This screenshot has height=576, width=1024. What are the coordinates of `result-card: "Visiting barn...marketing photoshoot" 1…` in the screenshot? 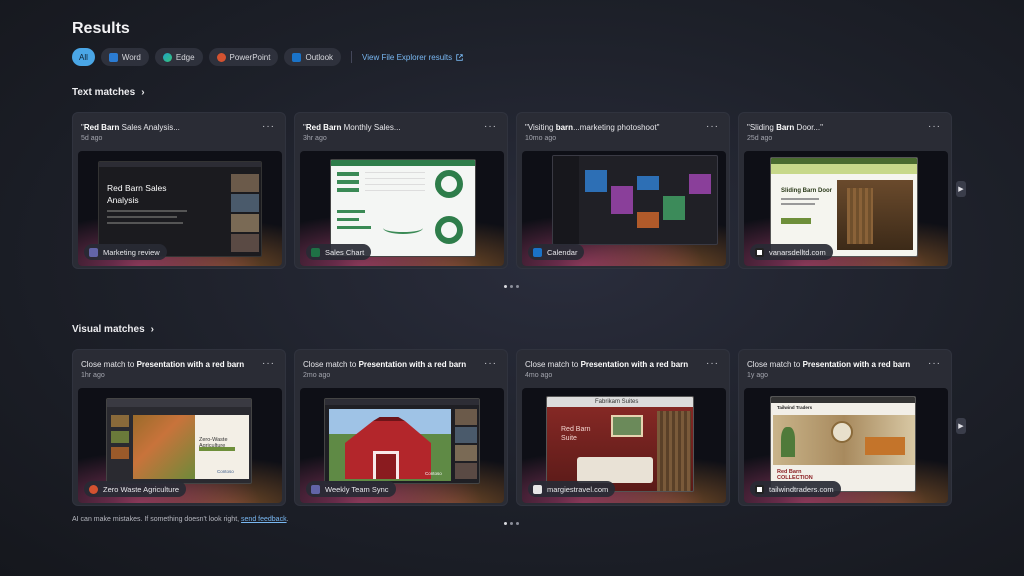 It's located at (623, 190).